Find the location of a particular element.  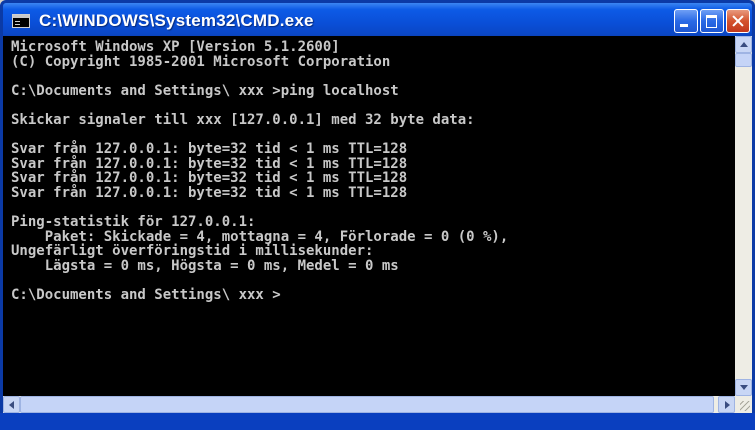

scroll-up-button is located at coordinates (743, 44).